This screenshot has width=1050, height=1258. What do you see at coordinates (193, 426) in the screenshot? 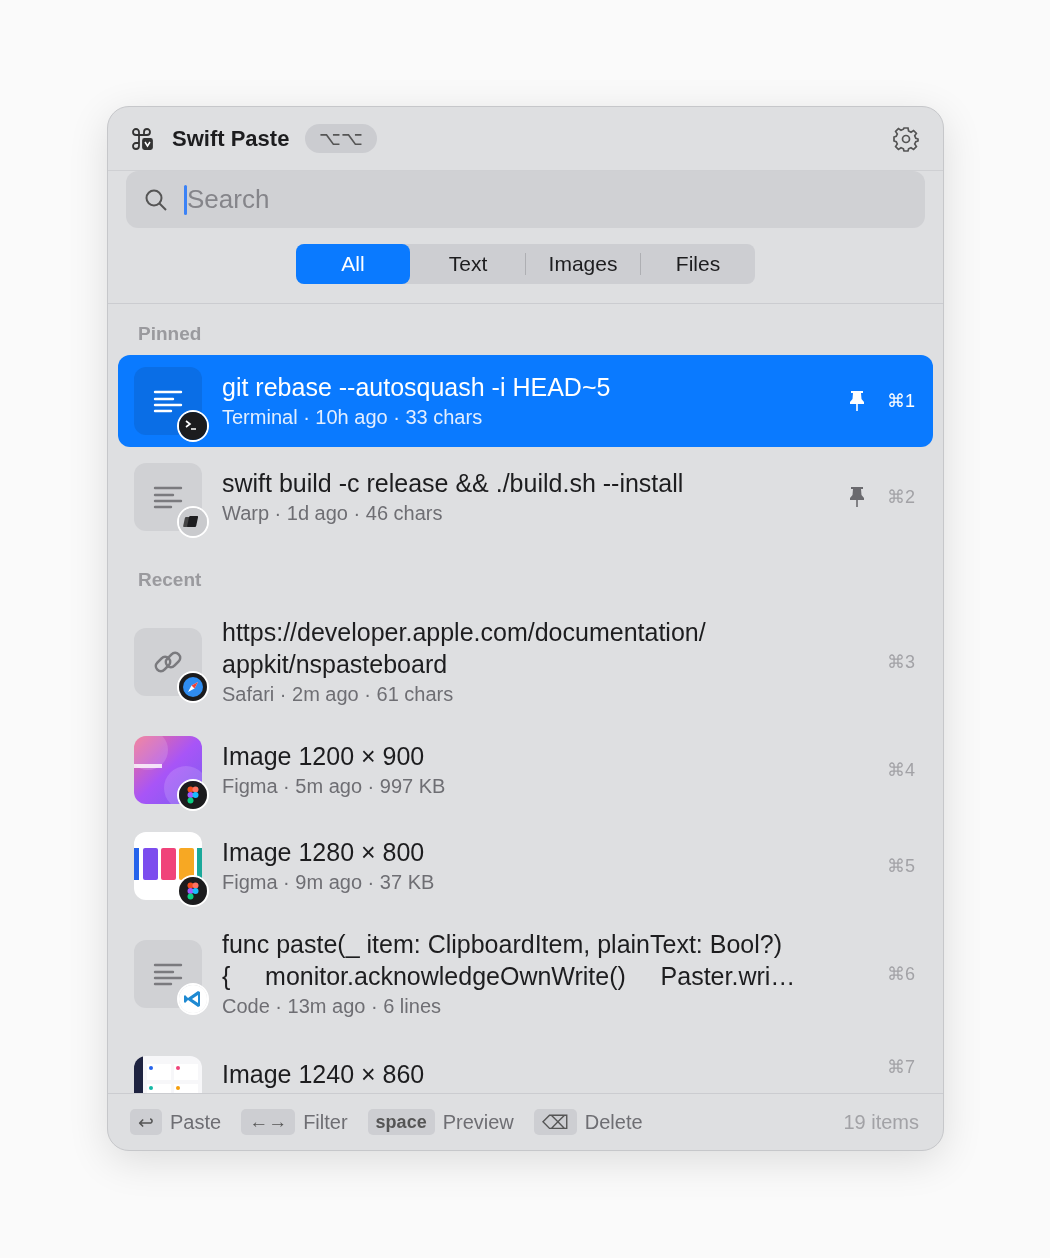
I see `terminal-app-icon` at bounding box center [193, 426].